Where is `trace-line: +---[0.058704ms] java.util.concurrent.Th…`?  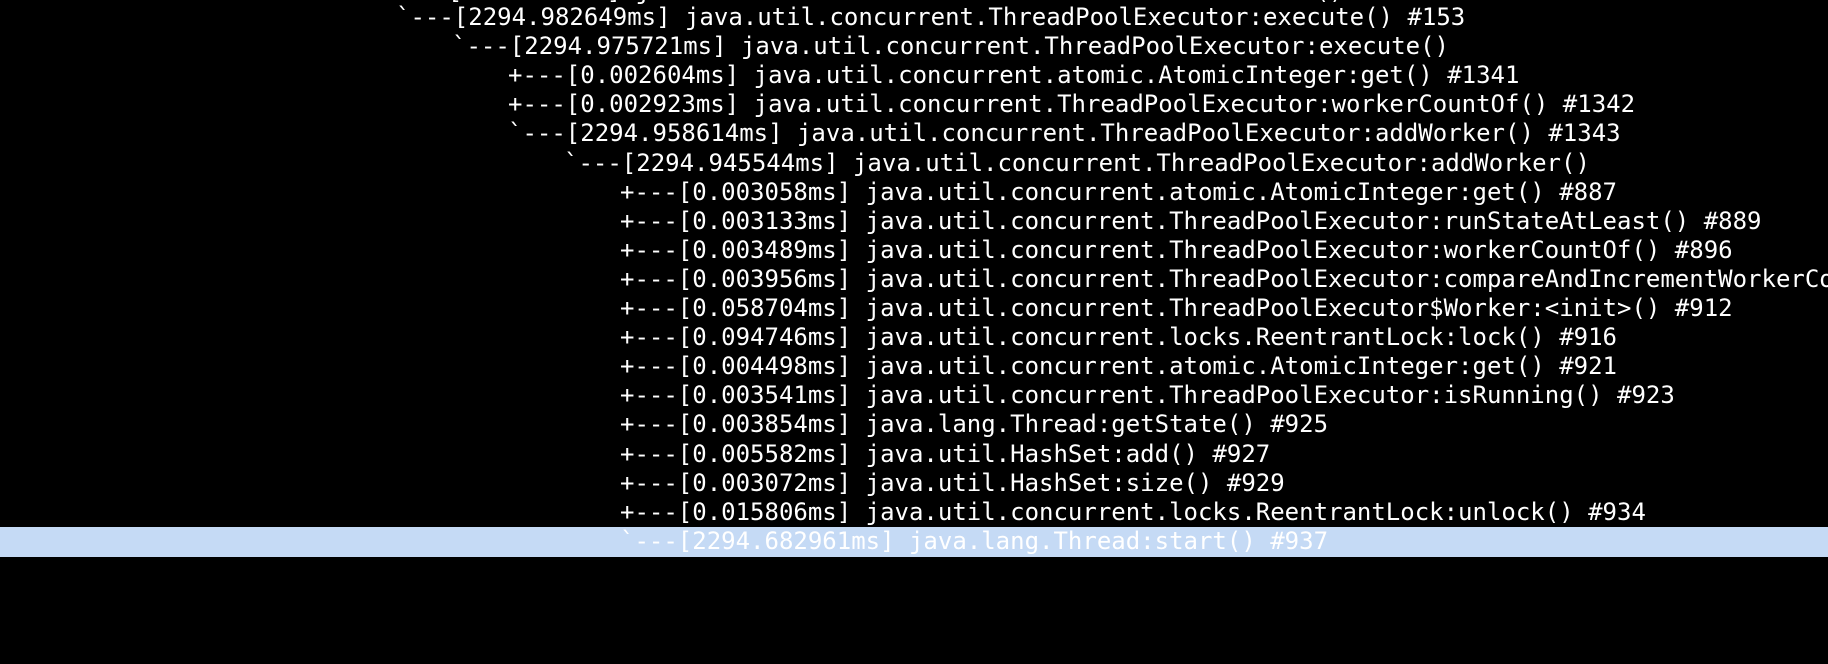 trace-line: +---[0.058704ms] java.util.concurrent.Th… is located at coordinates (914, 308).